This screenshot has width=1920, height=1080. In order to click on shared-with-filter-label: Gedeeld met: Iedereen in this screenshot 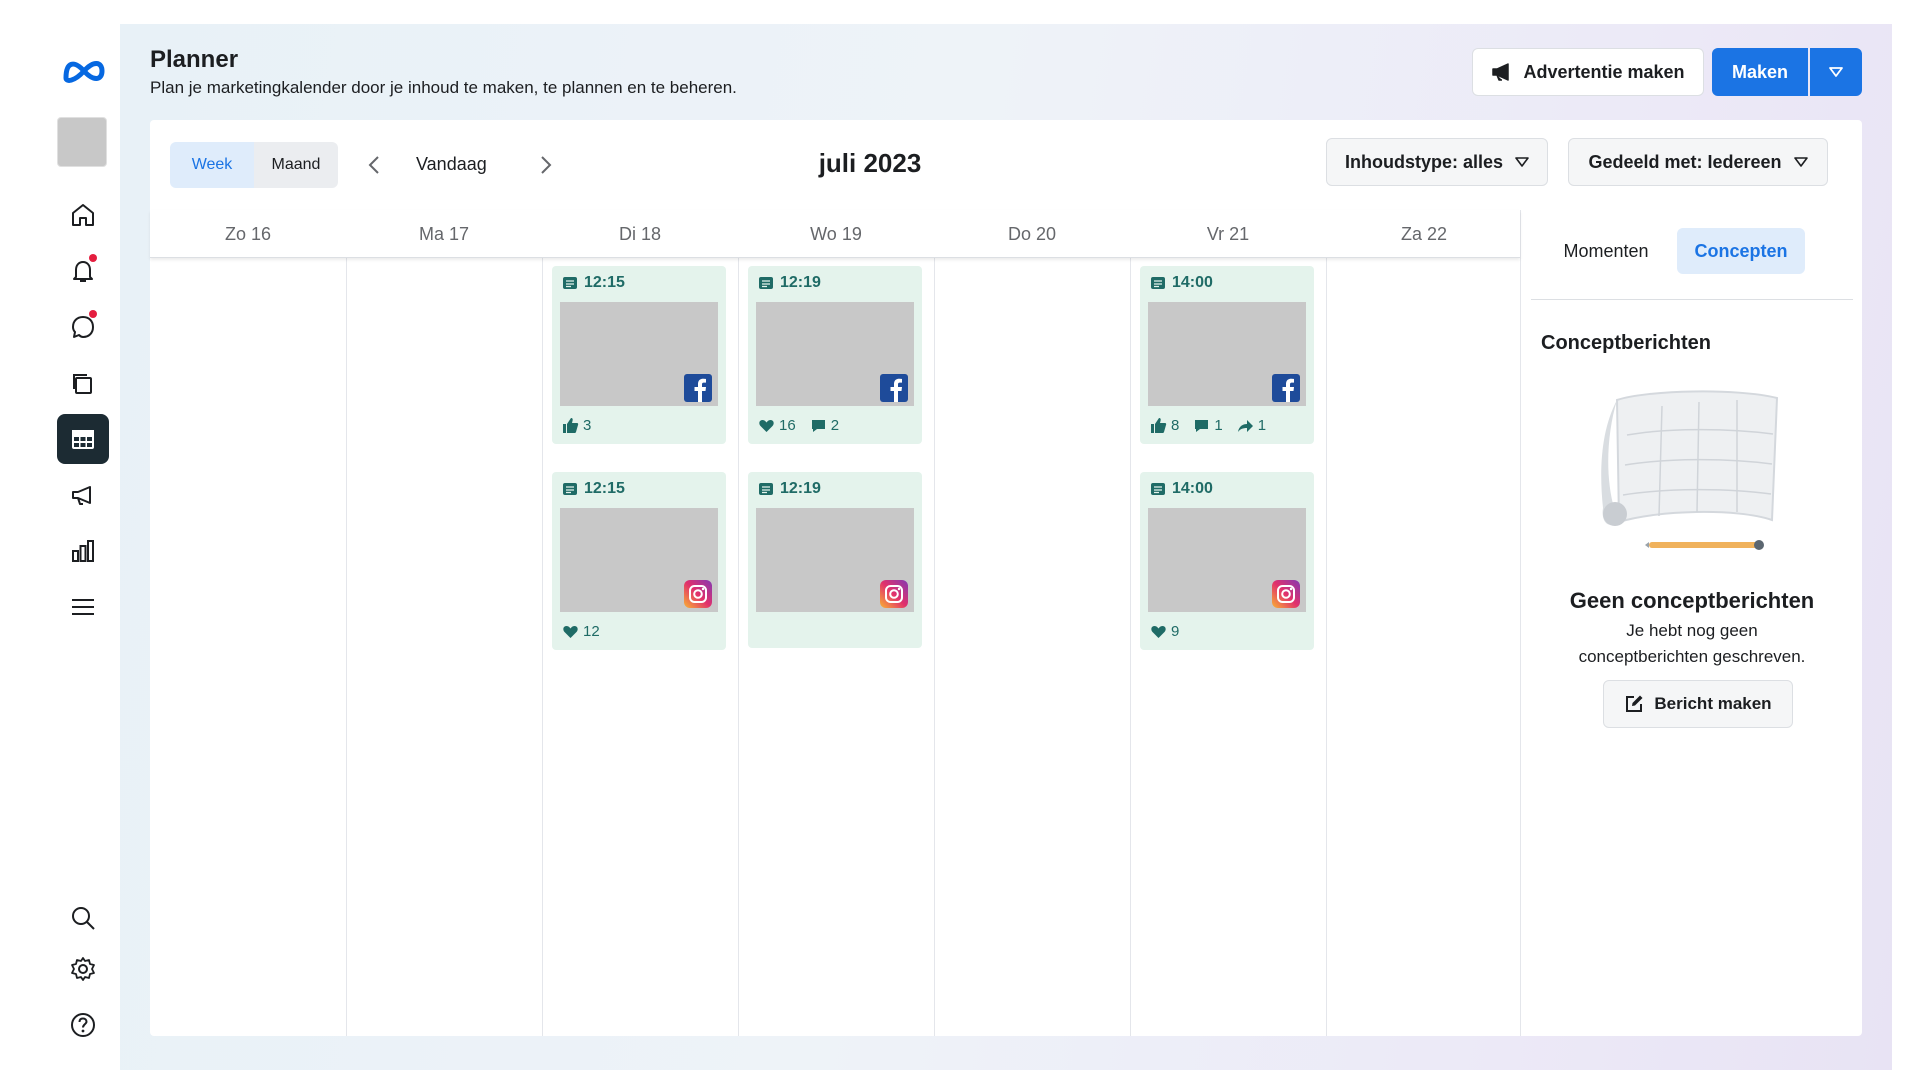, I will do `click(1685, 161)`.